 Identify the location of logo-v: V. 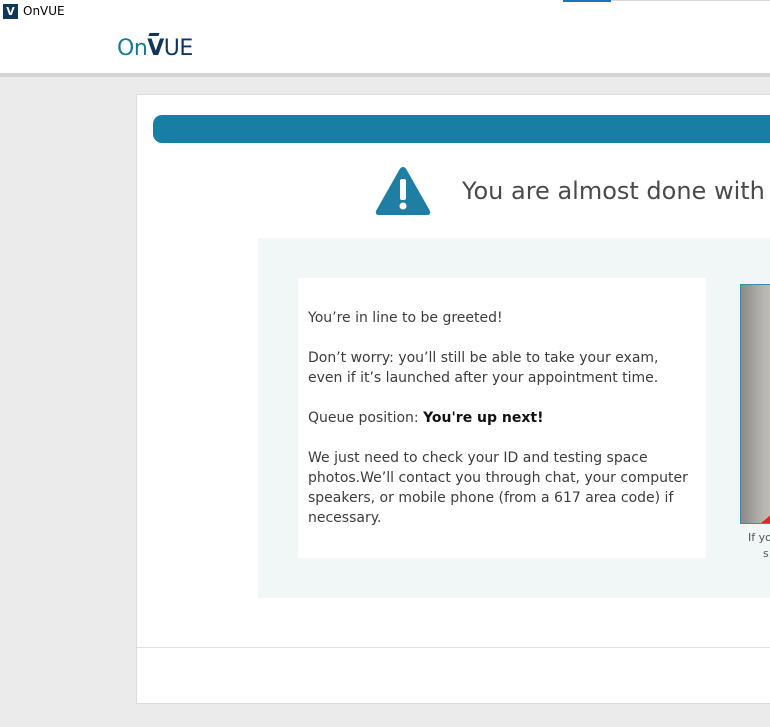
(155, 48).